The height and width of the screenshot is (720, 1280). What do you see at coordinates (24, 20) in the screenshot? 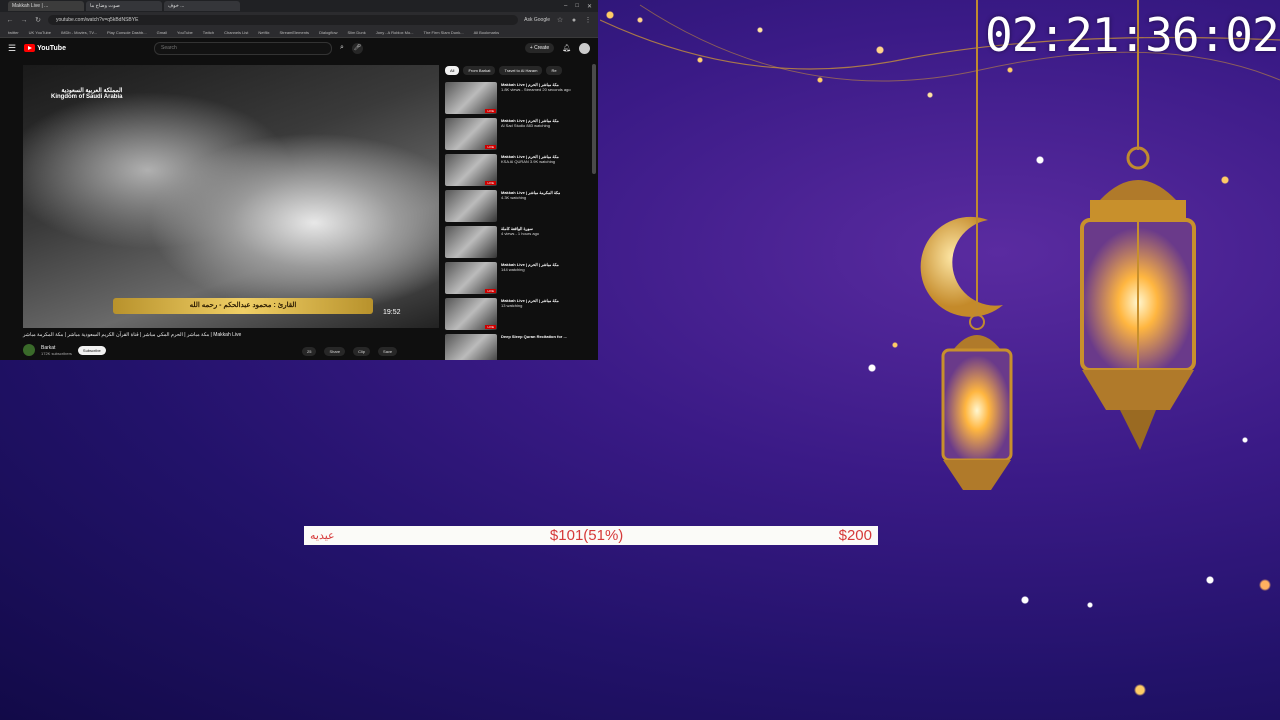
I see `forward-icon: →` at bounding box center [24, 20].